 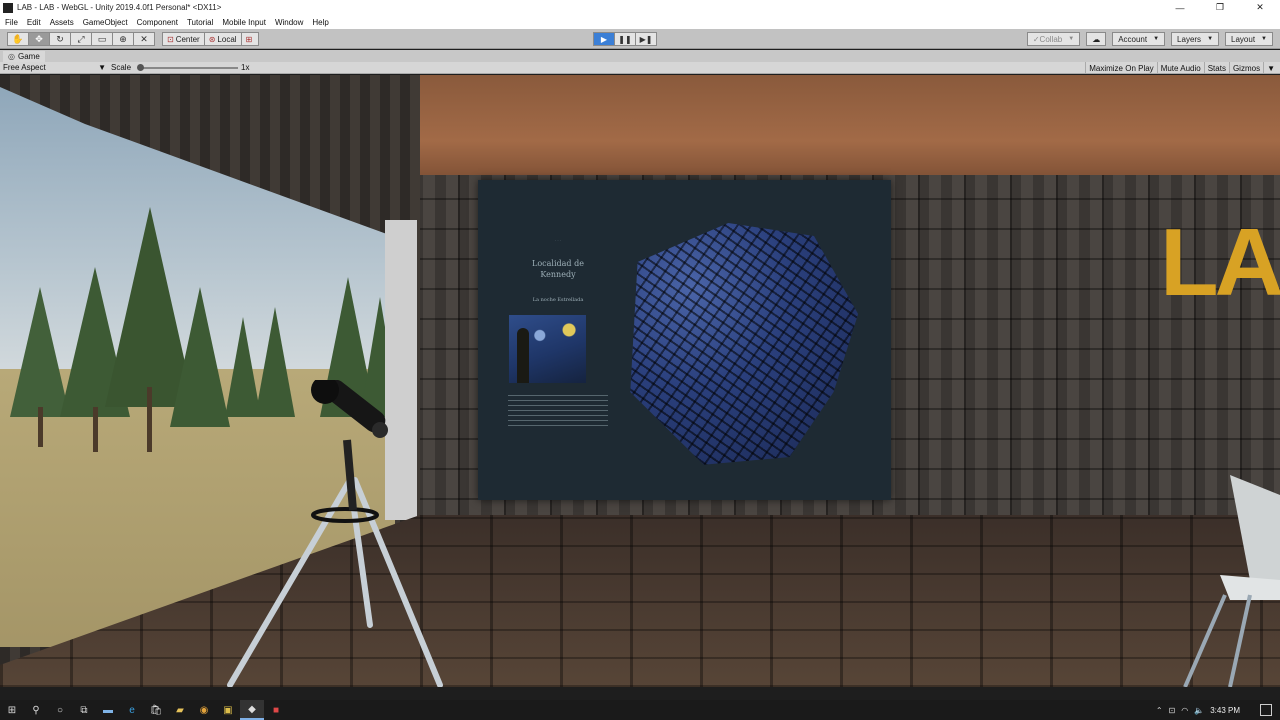 I want to click on chrome-icon: ◉, so click(x=204, y=710).